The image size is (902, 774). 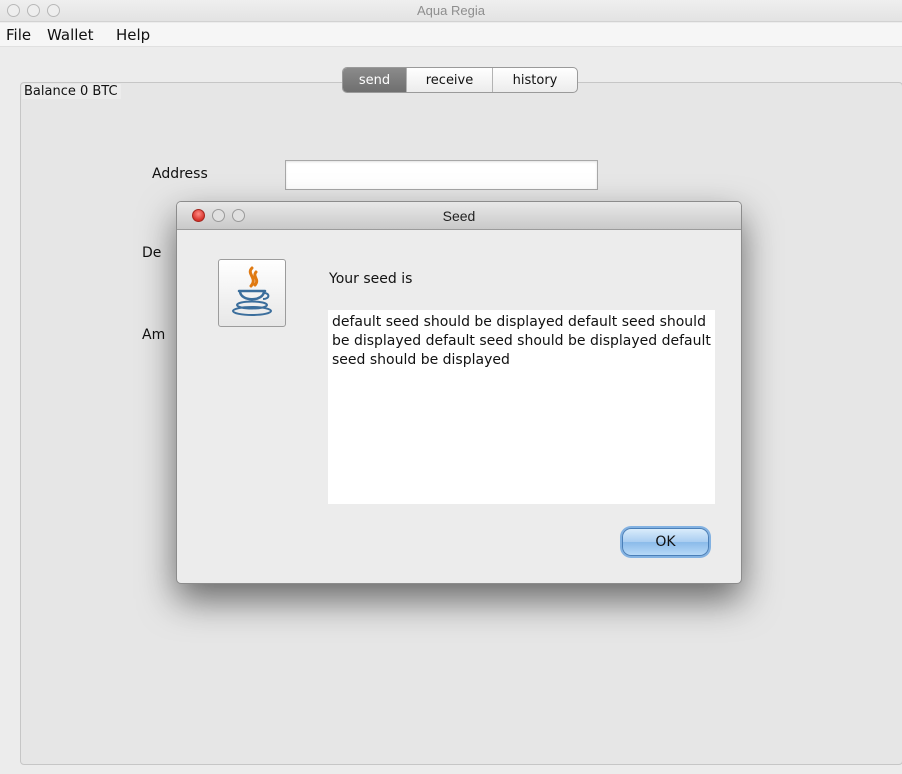 What do you see at coordinates (665, 542) in the screenshot?
I see `ok-button: OK` at bounding box center [665, 542].